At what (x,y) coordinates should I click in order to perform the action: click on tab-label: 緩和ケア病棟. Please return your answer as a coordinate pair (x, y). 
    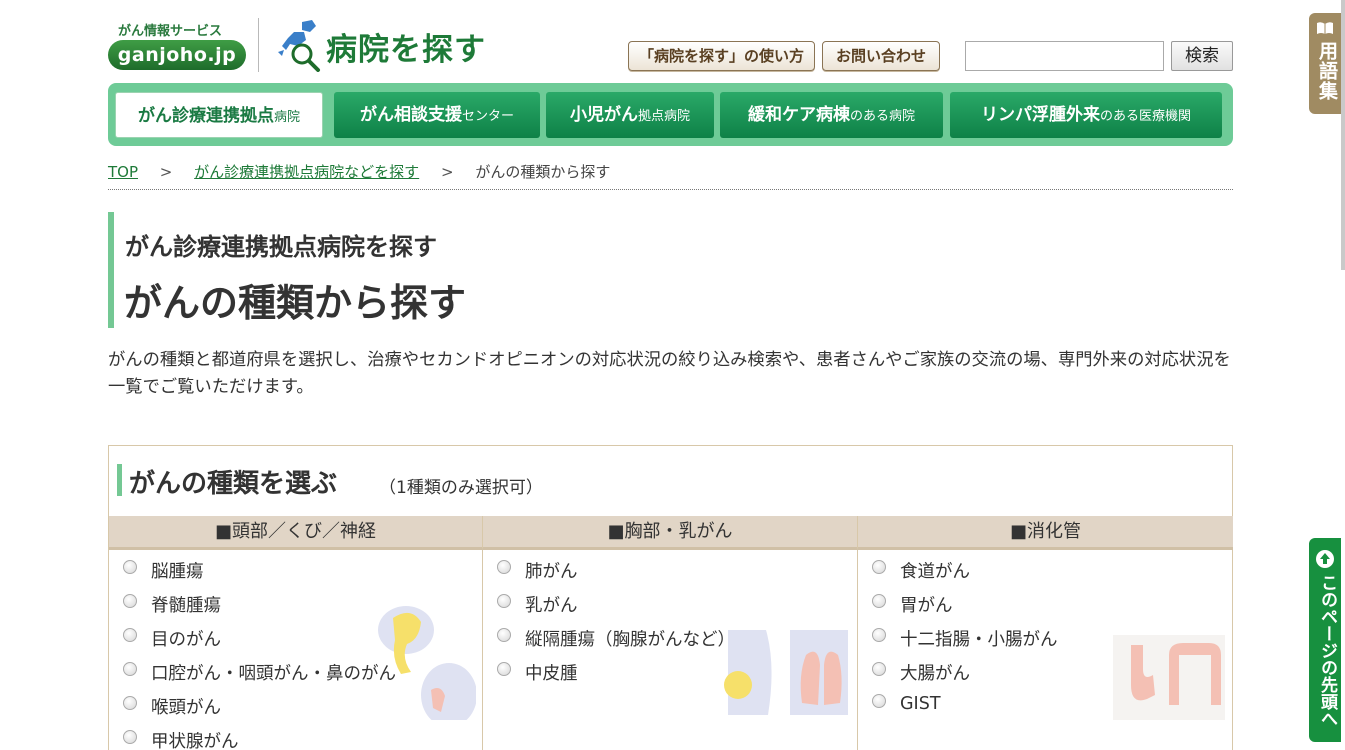
    Looking at the image, I should click on (798, 115).